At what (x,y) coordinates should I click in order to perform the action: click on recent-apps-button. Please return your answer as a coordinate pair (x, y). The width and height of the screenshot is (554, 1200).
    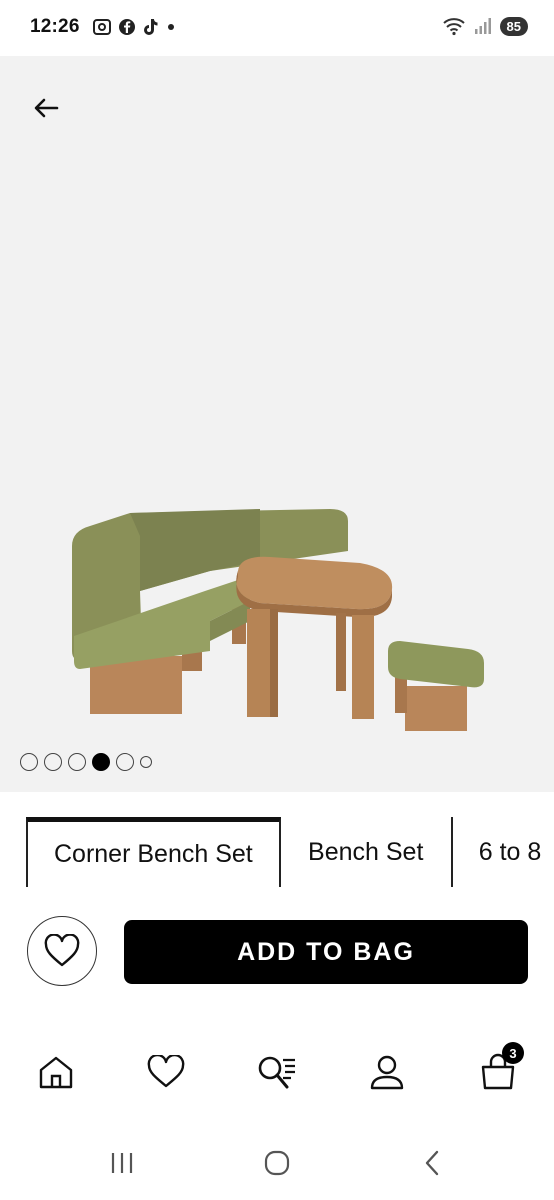
    Looking at the image, I should click on (122, 1163).